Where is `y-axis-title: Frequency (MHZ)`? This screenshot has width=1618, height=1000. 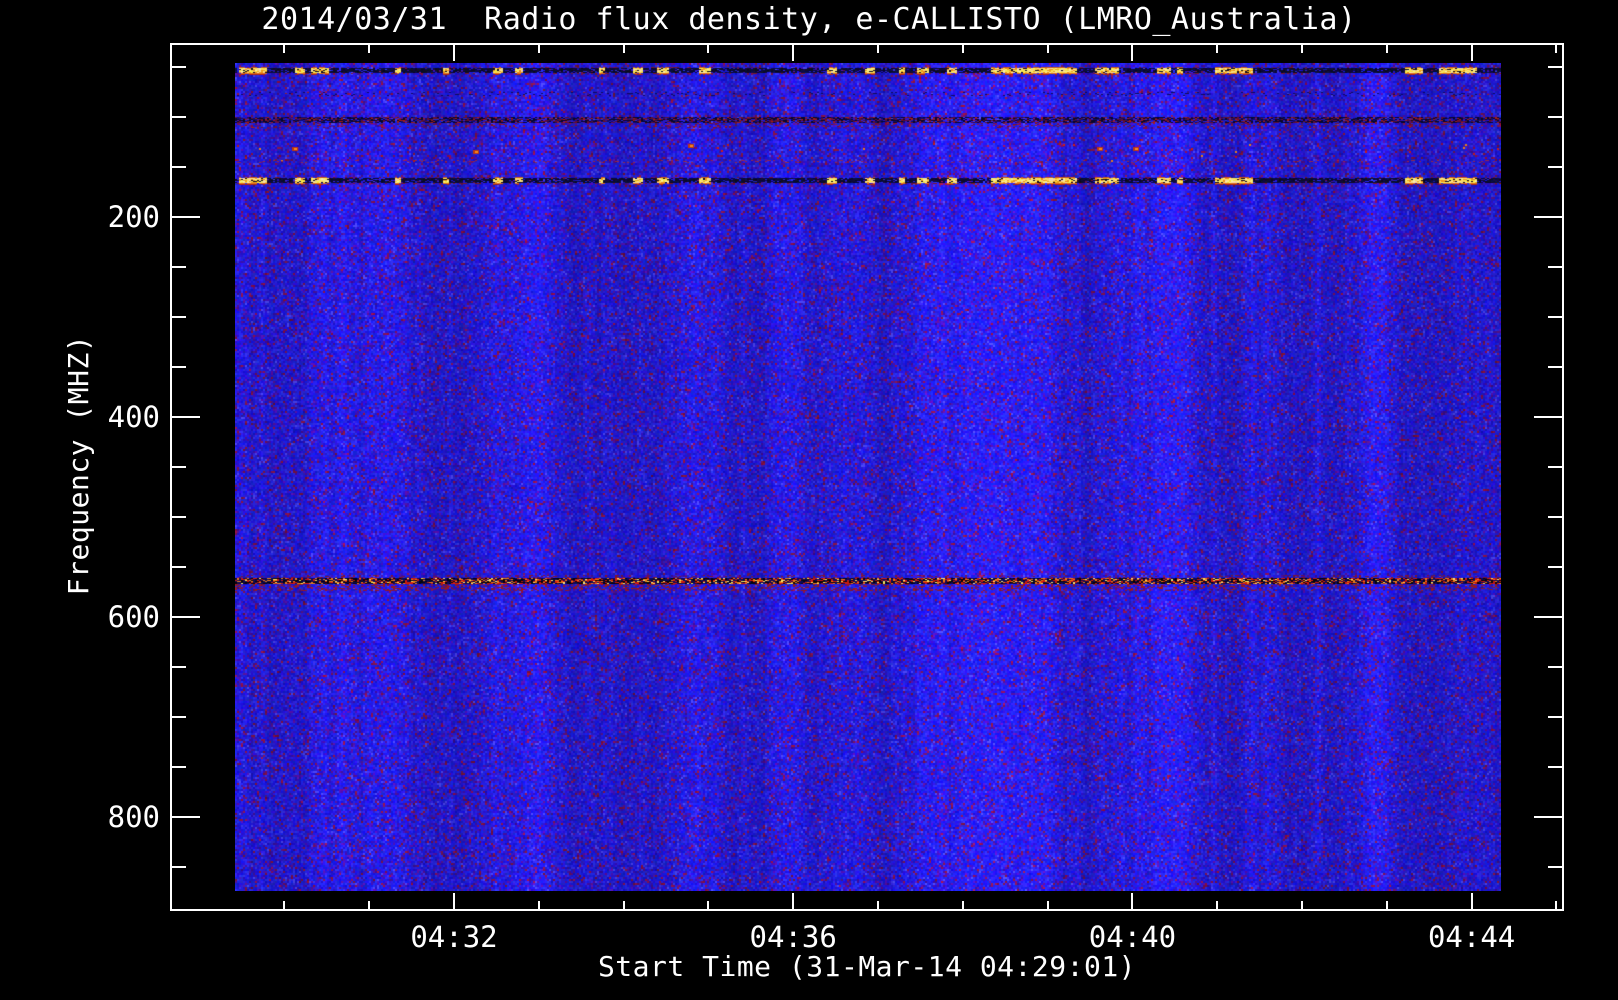 y-axis-title: Frequency (MHZ) is located at coordinates (78, 465).